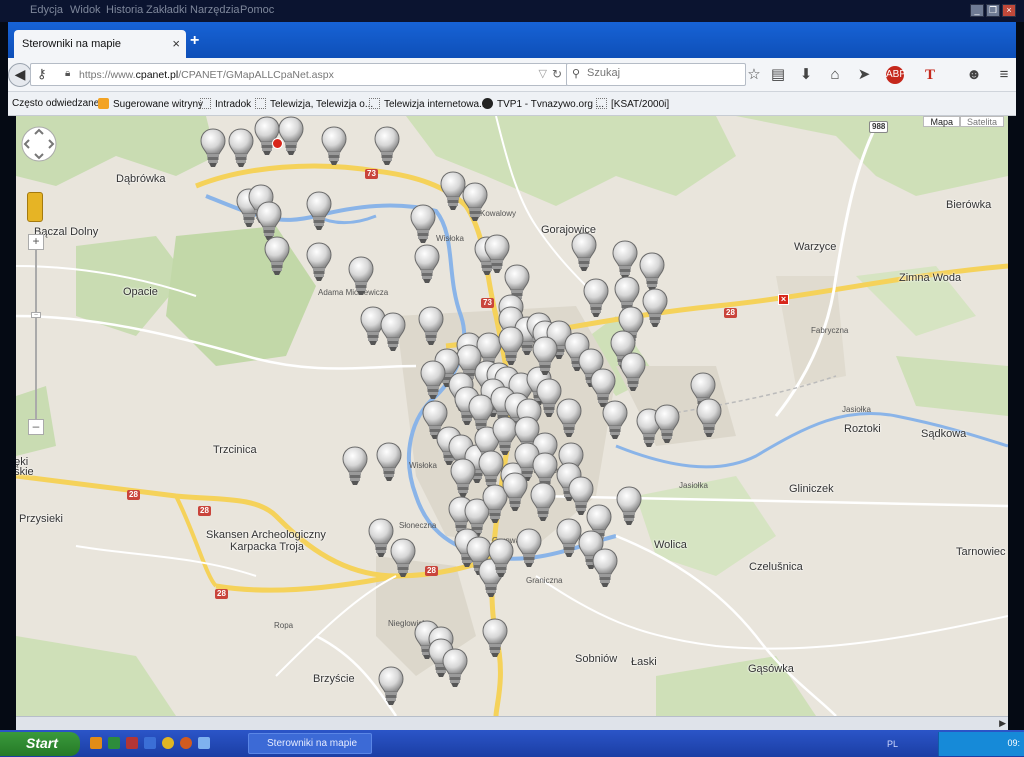 The height and width of the screenshot is (757, 1024). What do you see at coordinates (754, 75) in the screenshot?
I see `bookmark-star-icon: ☆` at bounding box center [754, 75].